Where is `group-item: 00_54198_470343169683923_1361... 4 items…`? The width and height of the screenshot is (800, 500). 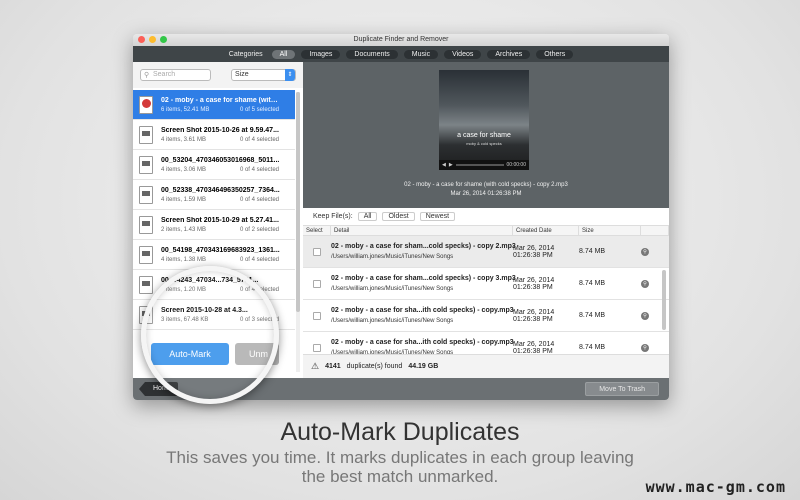
group-item: 00_54198_470343169683923_1361... 4 items… is located at coordinates (214, 255).